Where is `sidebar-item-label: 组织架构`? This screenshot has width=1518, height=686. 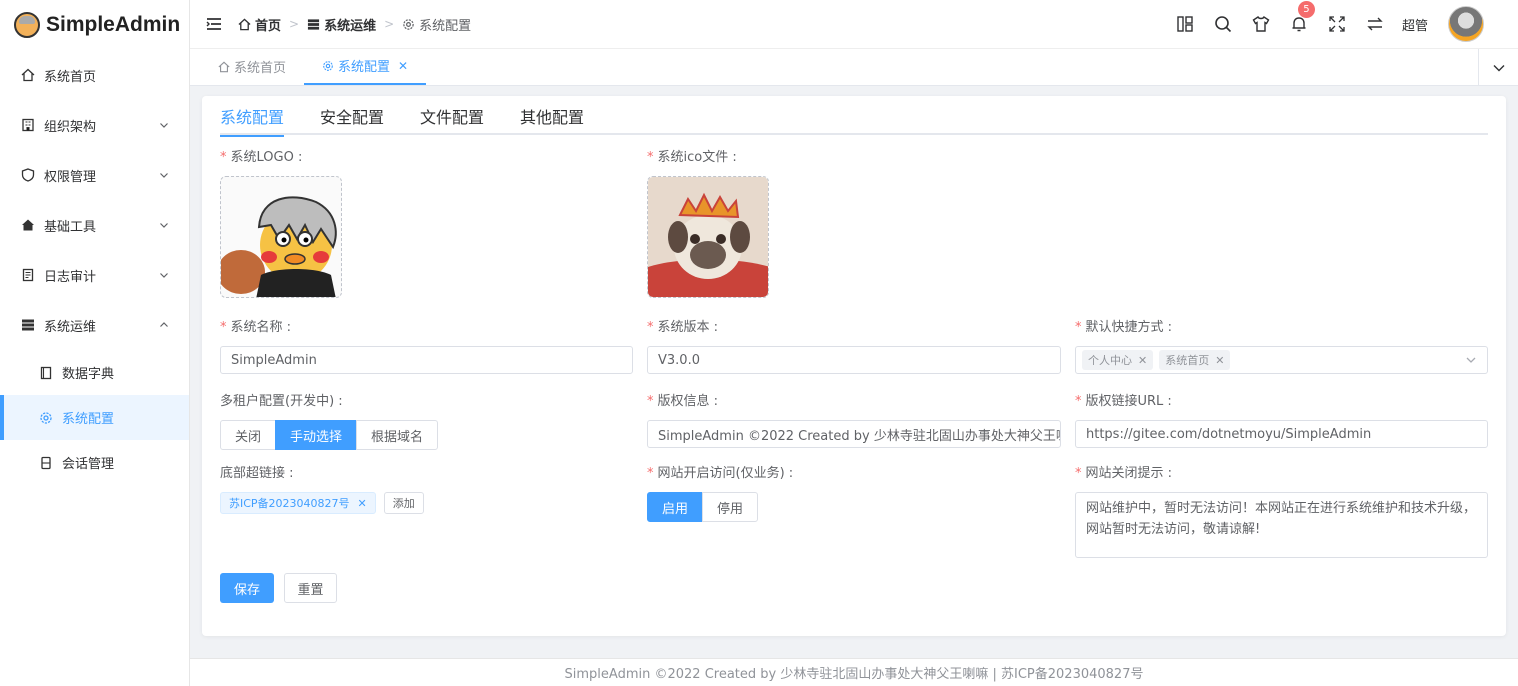
sidebar-item-label: 组织架构 is located at coordinates (70, 127).